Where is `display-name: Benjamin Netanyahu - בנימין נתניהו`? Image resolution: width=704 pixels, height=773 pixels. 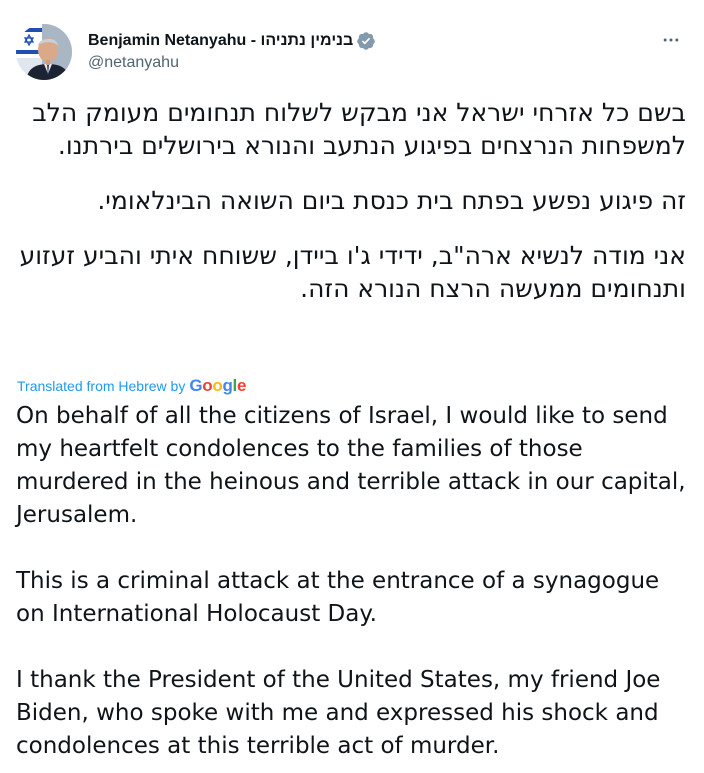
display-name: Benjamin Netanyahu - בנימין נתניהו is located at coordinates (220, 41).